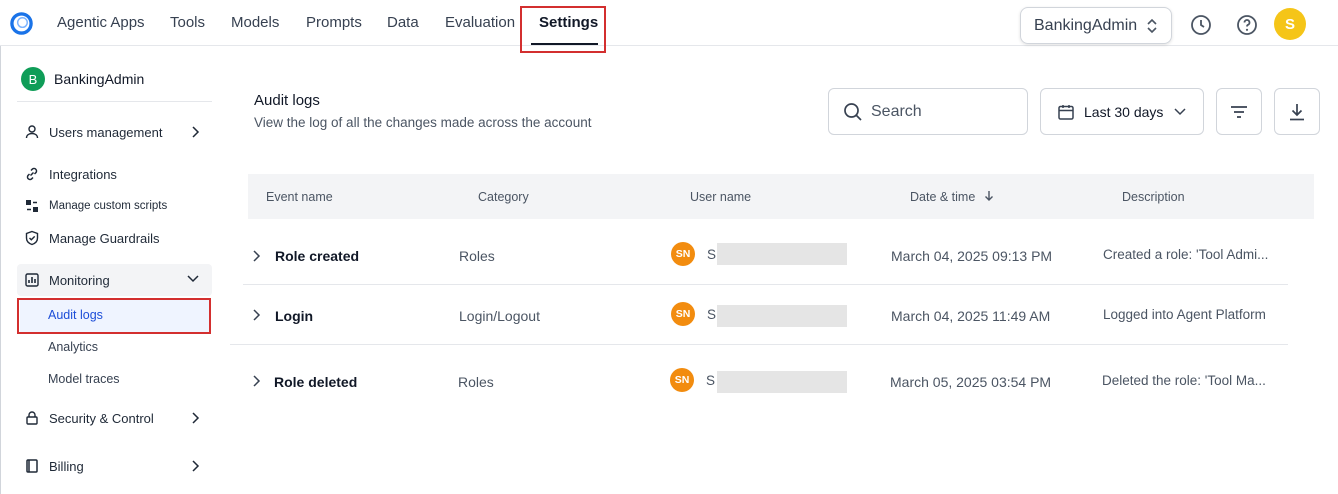  I want to click on sidebar-item-integrations: Integrations, so click(114, 174).